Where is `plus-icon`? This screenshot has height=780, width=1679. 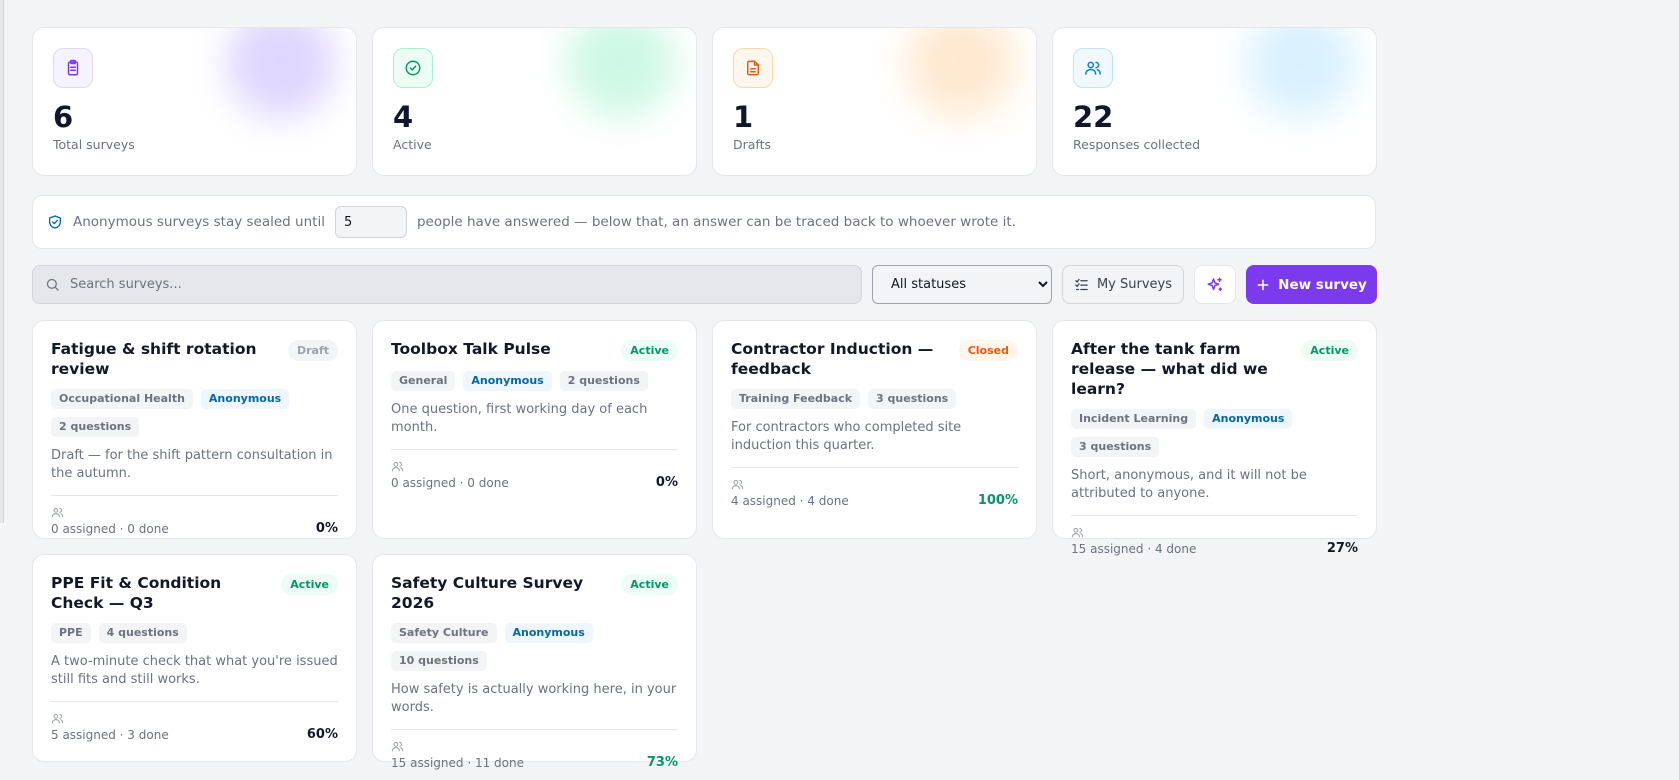
plus-icon is located at coordinates (1263, 284).